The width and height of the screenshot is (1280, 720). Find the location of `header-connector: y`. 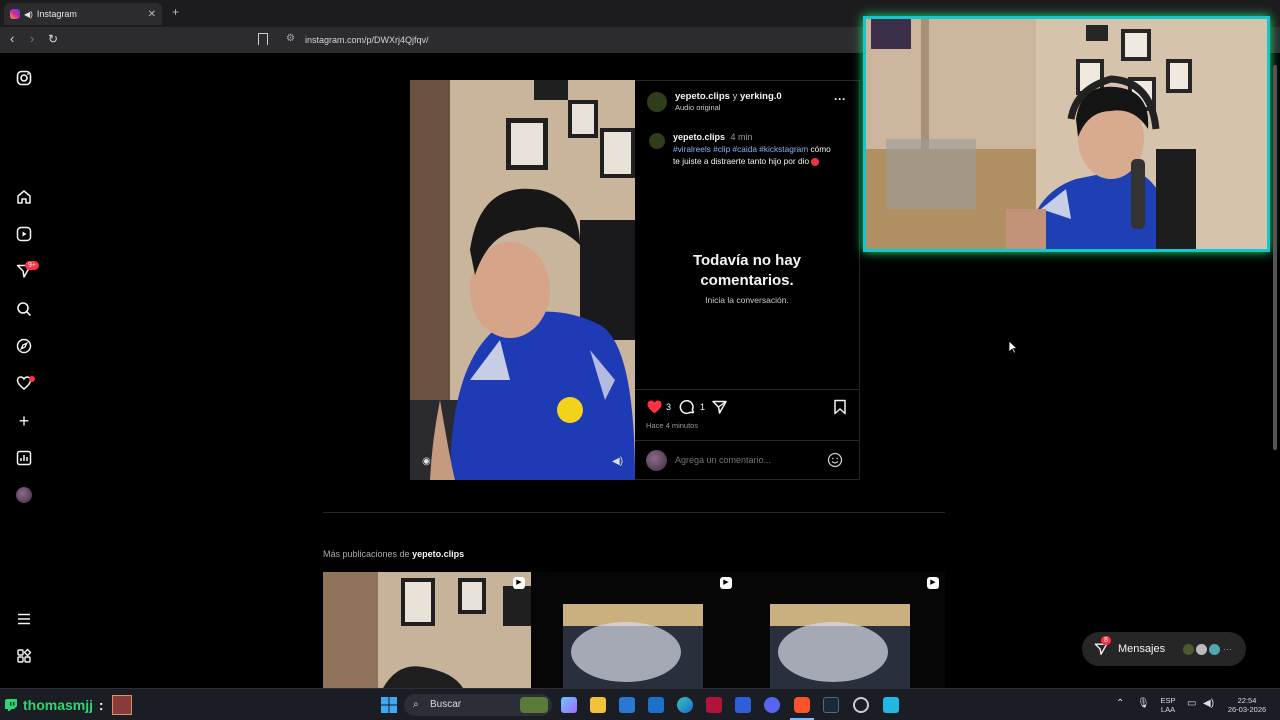

header-connector: y is located at coordinates (735, 96).